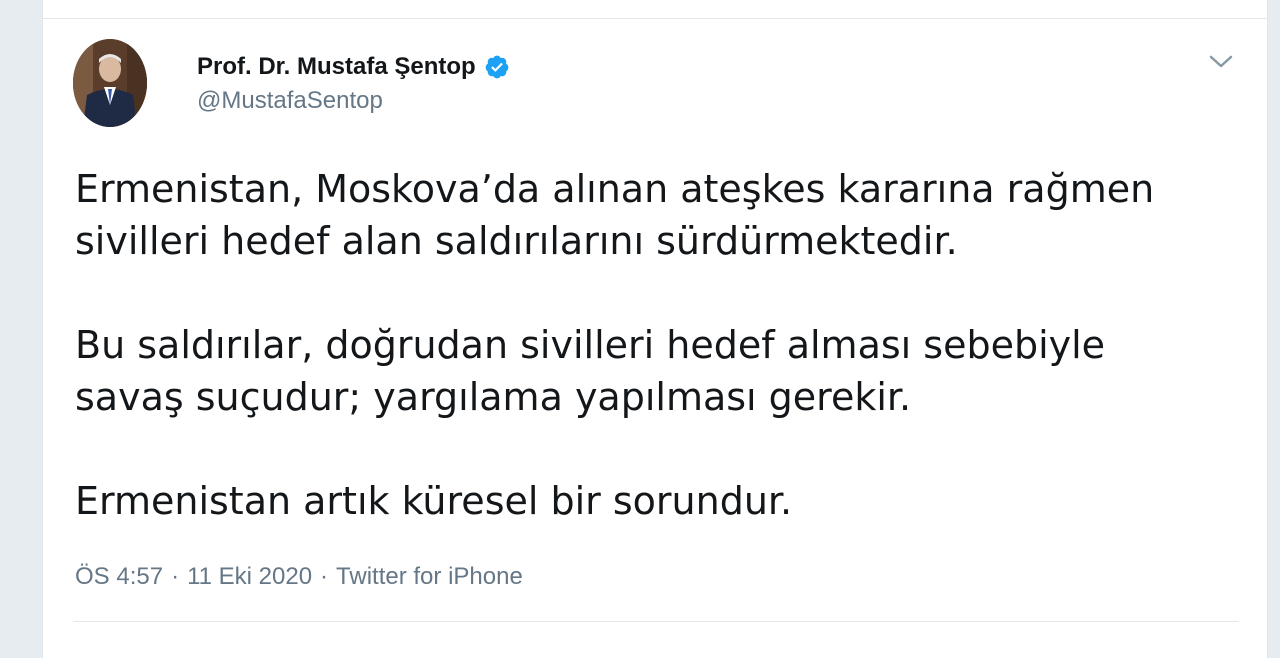 This screenshot has width=1280, height=658. Describe the element at coordinates (119, 577) in the screenshot. I see `tweet-time: ÖS 4:57` at that location.